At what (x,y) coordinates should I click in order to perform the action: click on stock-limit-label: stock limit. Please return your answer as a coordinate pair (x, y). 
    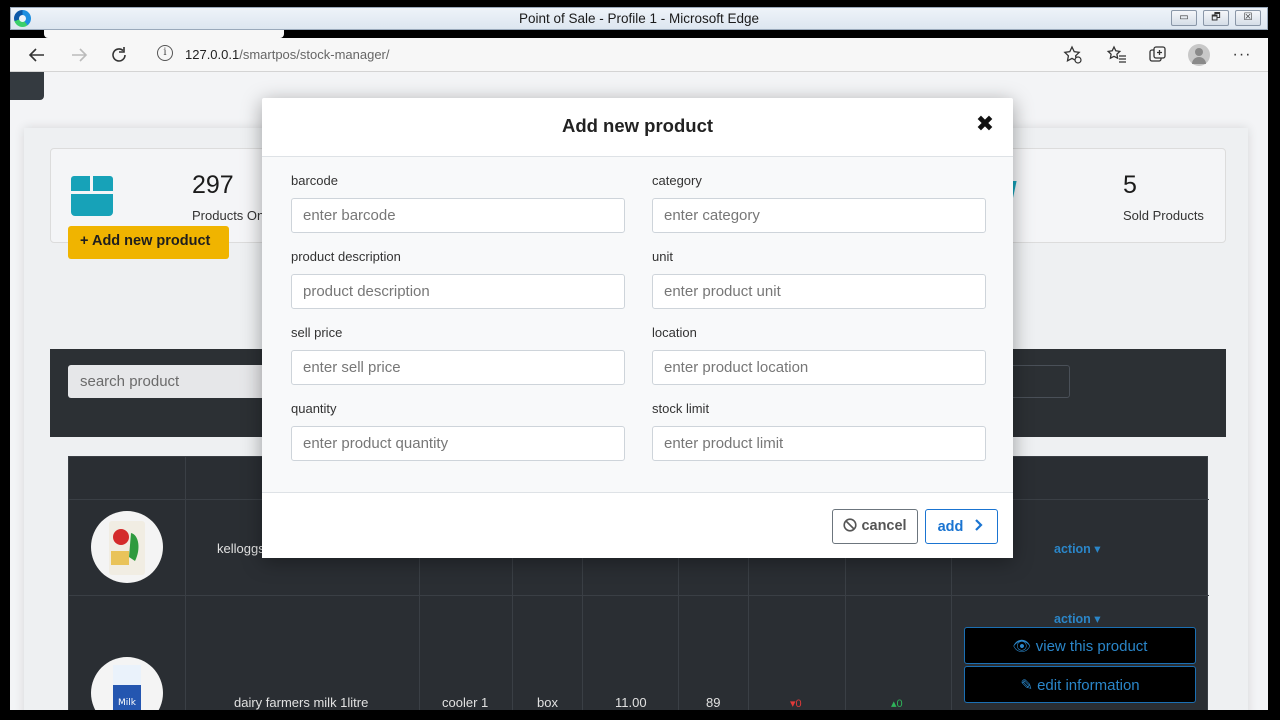
    Looking at the image, I should click on (681, 408).